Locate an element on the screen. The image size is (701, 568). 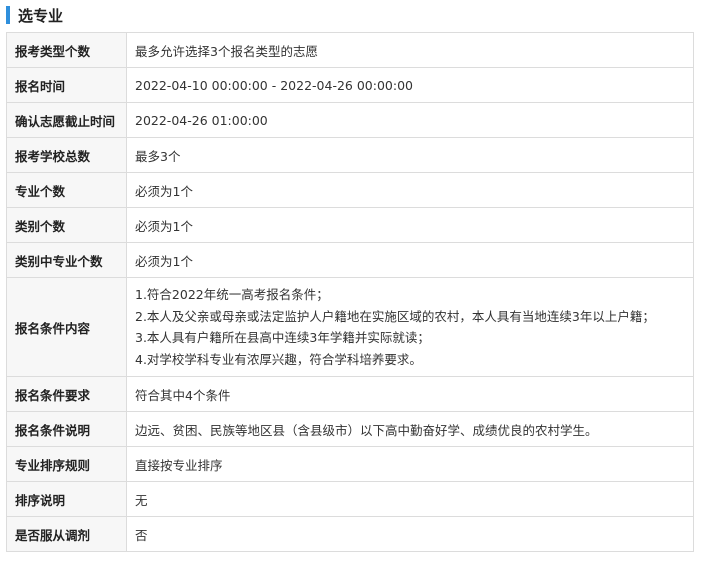
table-row: 报考学校总数 最多3个 is located at coordinates (350, 155).